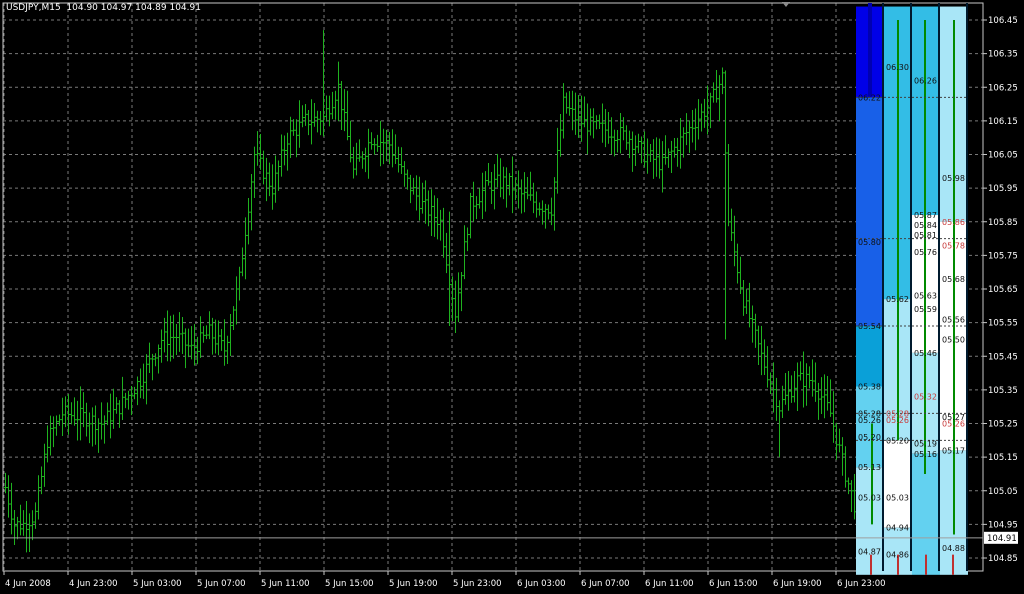  Describe the element at coordinates (953, 222) in the screenshot. I see `panel-label: 05.86` at that location.